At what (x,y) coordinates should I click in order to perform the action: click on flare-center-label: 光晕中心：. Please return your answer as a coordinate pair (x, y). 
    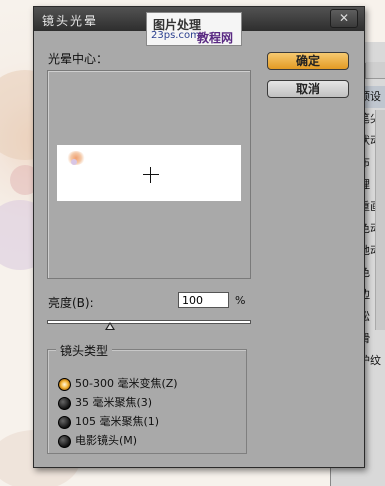
    Looking at the image, I should click on (78, 59).